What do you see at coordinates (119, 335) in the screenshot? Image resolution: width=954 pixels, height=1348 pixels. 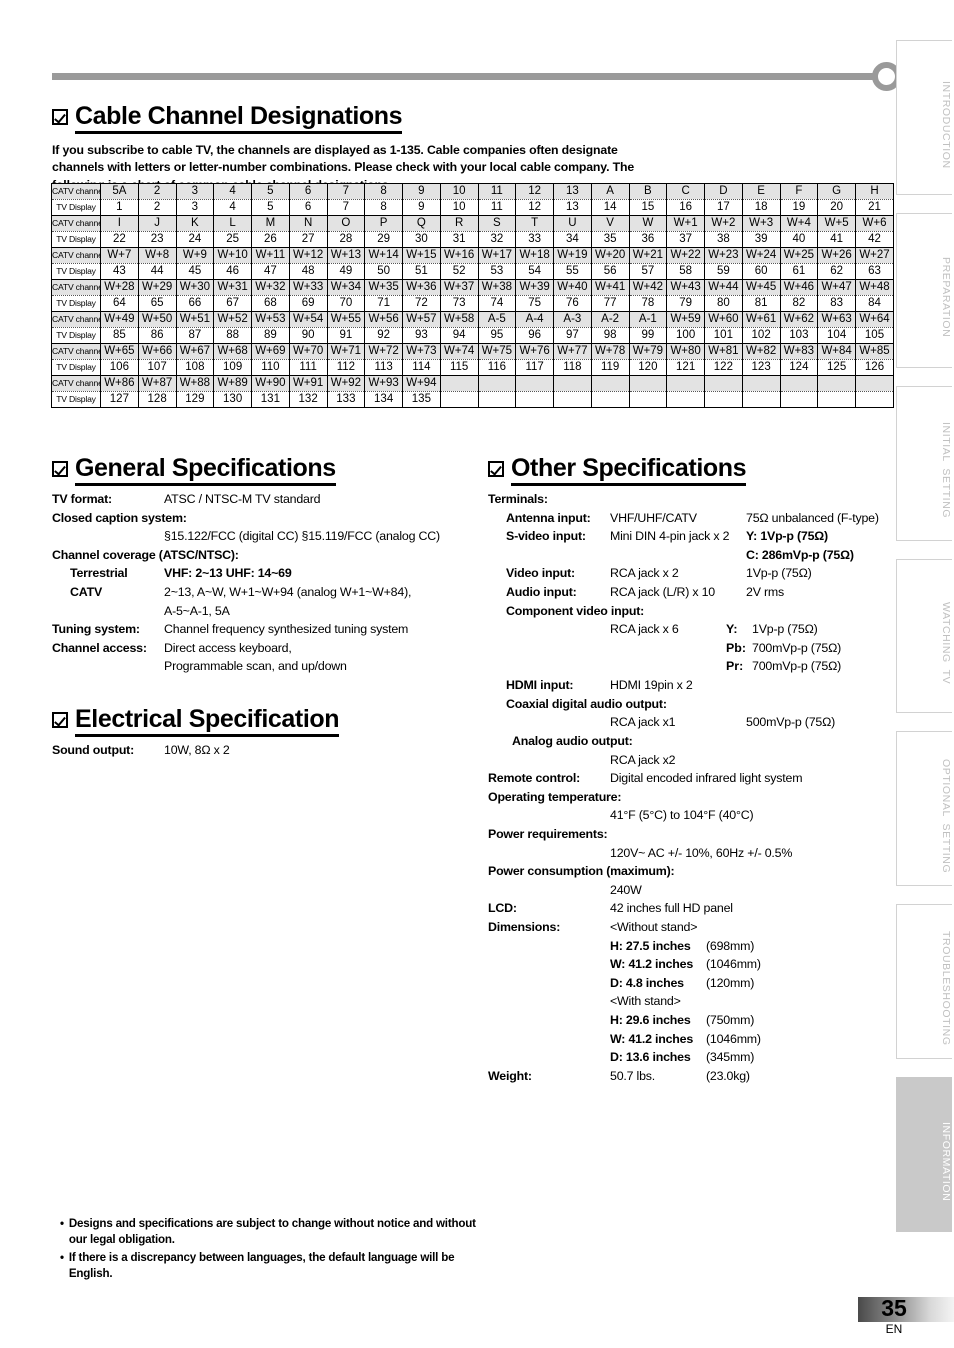 I see `tv-display-cell: 85` at bounding box center [119, 335].